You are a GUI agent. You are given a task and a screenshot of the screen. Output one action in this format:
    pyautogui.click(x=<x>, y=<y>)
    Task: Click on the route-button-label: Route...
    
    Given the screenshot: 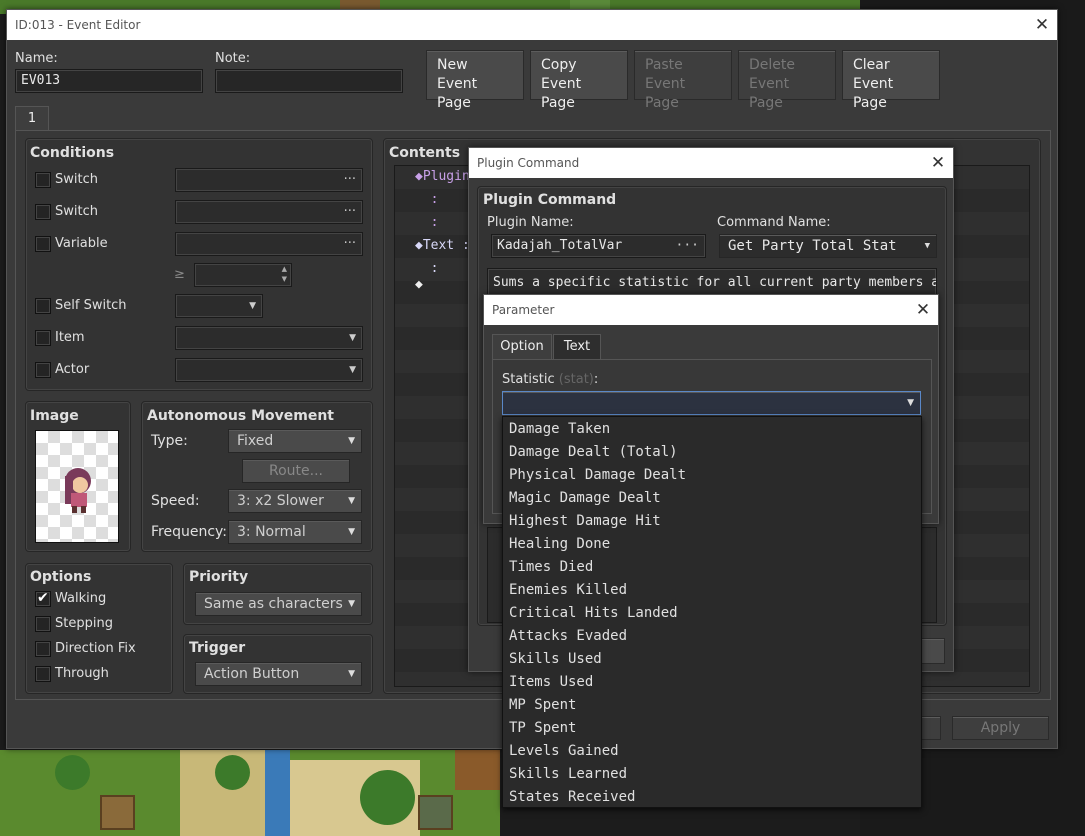 What is the action you would take?
    pyautogui.click(x=296, y=471)
    